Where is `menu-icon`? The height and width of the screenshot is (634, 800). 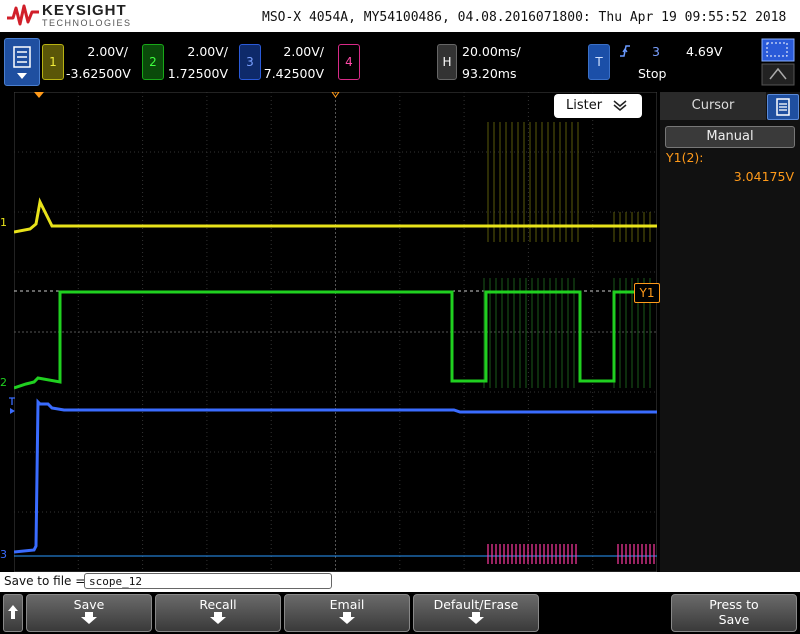
menu-icon is located at coordinates (22, 62).